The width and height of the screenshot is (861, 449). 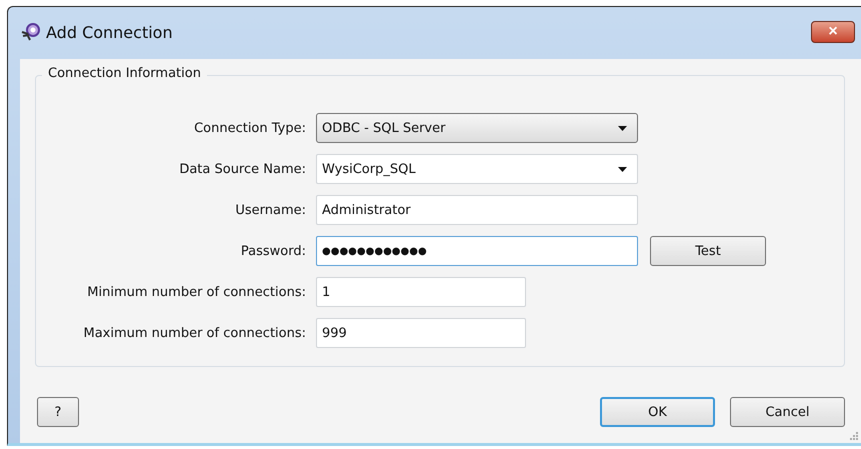 I want to click on field-label: Data Source Name:, so click(x=242, y=169).